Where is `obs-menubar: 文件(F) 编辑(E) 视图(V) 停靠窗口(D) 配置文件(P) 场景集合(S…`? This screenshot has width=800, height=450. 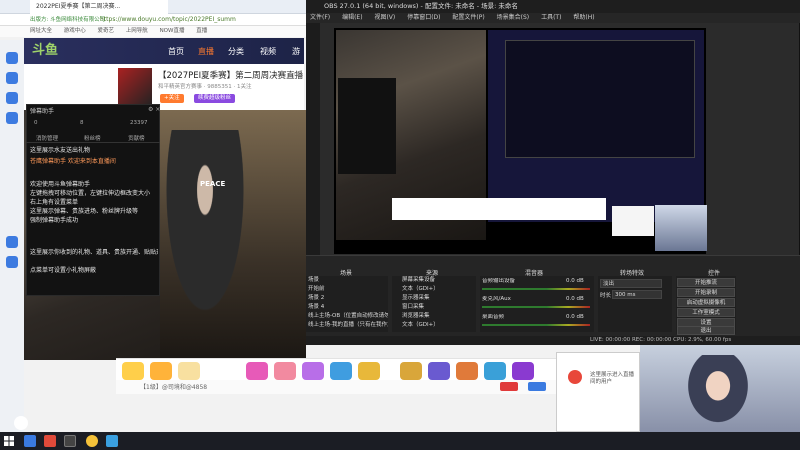 obs-menubar: 文件(F) 编辑(E) 视图(V) 停靠窗口(D) 配置文件(P) 场景集合(S… is located at coordinates (553, 18).